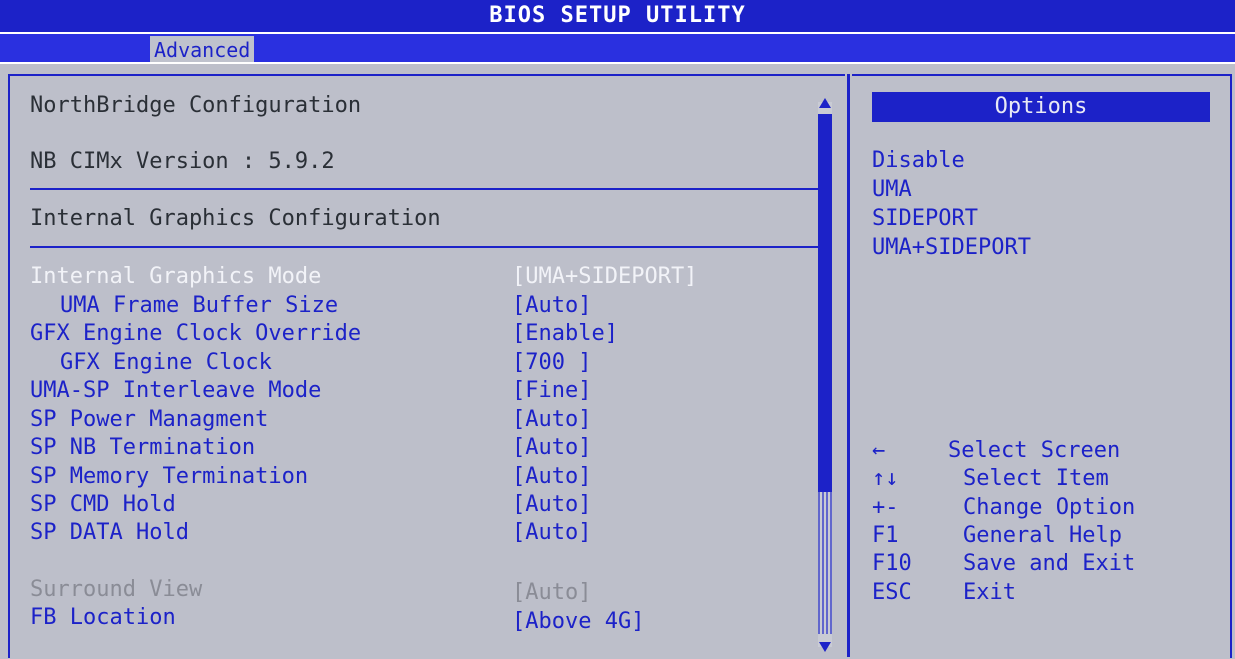 Image resolution: width=1235 pixels, height=659 pixels. Describe the element at coordinates (885, 535) in the screenshot. I see `help-key-f1: F1` at that location.